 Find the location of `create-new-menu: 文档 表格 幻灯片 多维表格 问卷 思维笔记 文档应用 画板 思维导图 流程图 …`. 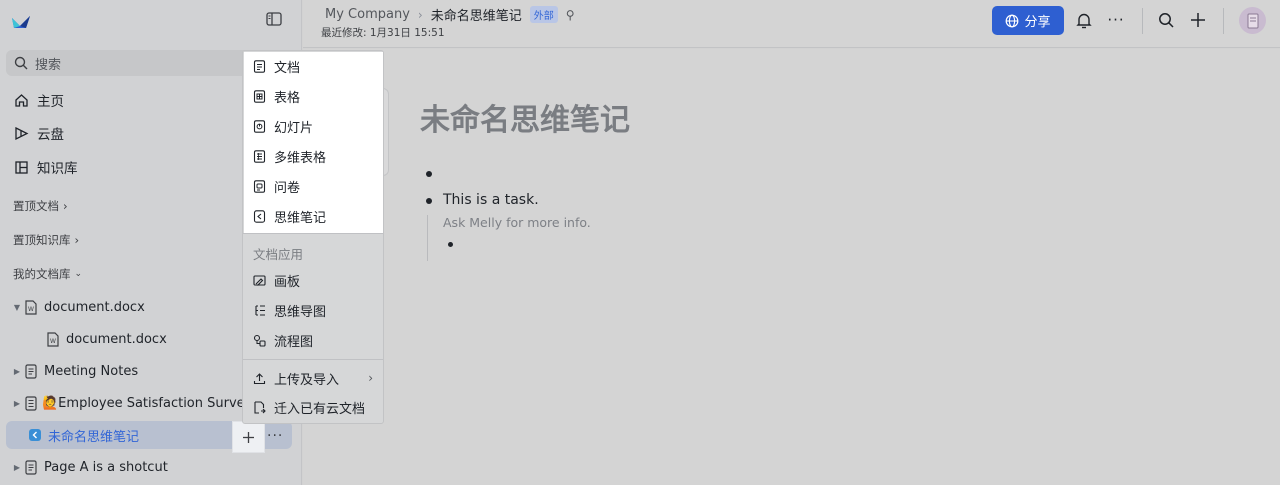

create-new-menu: 文档 表格 幻灯片 多维表格 问卷 思维笔记 文档应用 画板 思维导图 流程图 … is located at coordinates (313, 237).